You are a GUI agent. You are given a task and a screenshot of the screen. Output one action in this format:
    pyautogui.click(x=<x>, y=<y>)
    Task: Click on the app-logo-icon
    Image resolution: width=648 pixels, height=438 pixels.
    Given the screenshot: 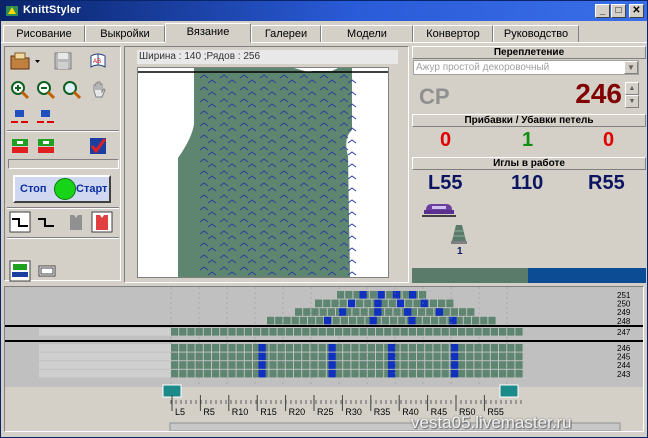 What is the action you would take?
    pyautogui.click(x=12, y=11)
    